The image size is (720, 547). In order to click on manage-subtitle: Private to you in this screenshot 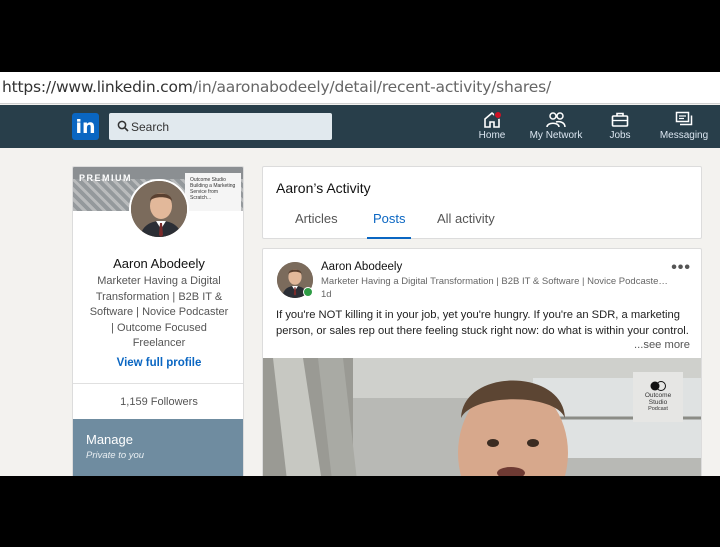, I will do `click(115, 455)`.